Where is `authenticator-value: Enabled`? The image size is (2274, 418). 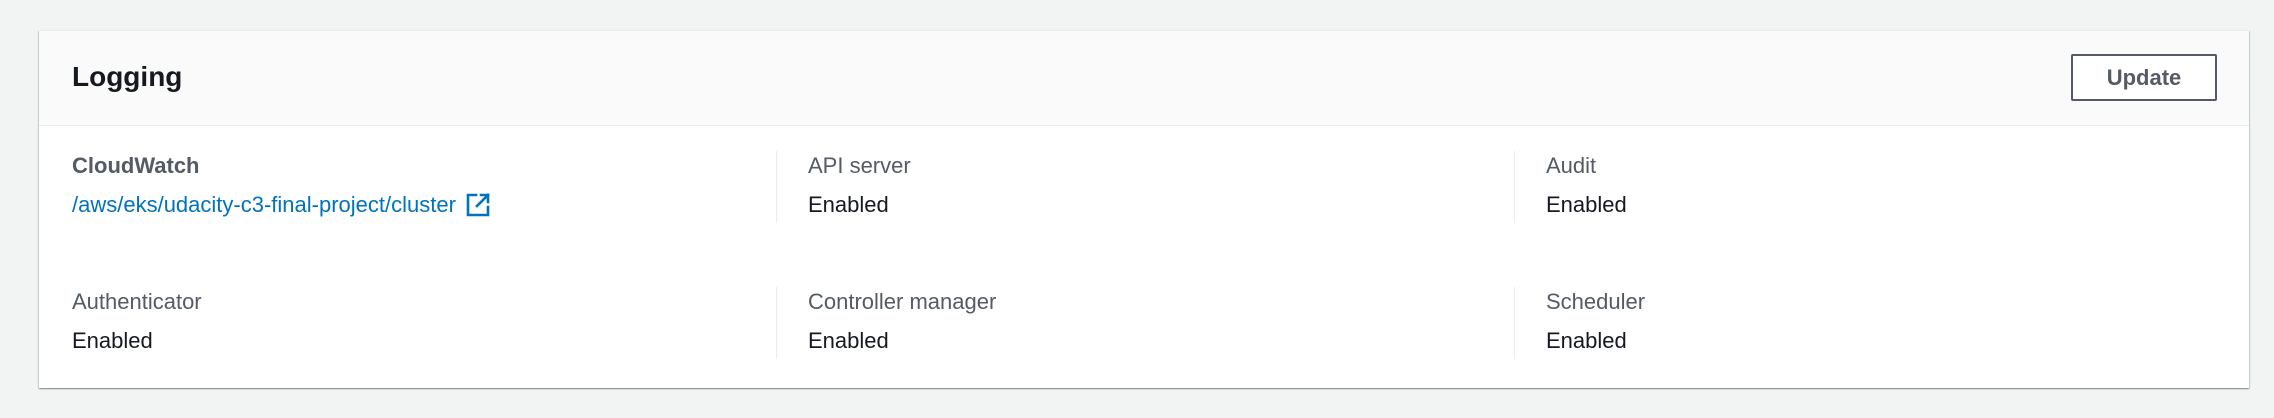
authenticator-value: Enabled is located at coordinates (112, 340).